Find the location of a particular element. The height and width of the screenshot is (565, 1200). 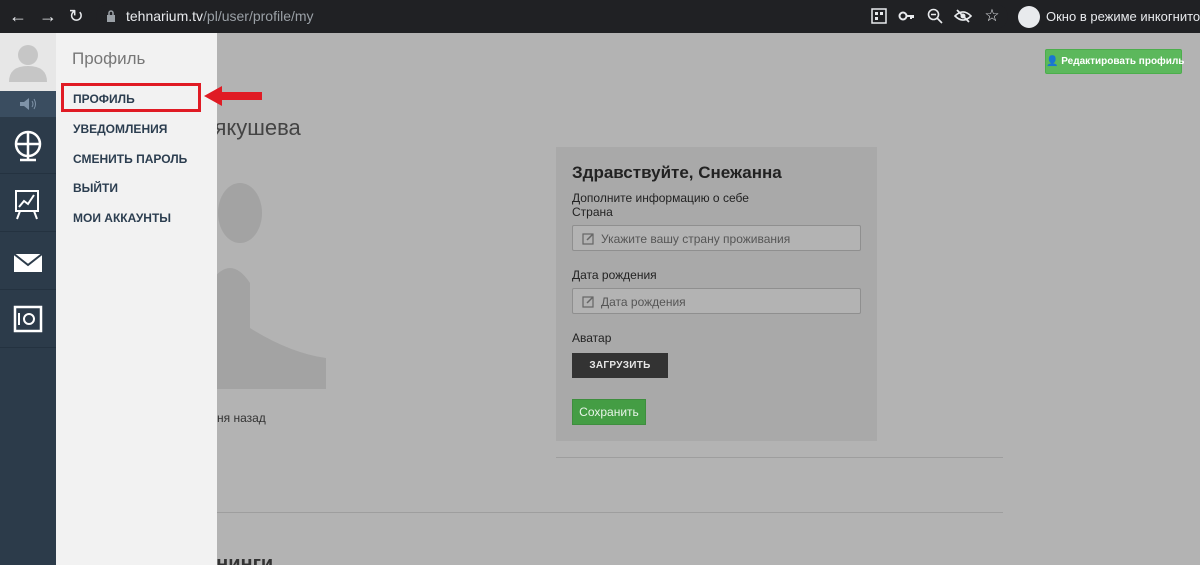

back-icon: ← is located at coordinates (18, 16).